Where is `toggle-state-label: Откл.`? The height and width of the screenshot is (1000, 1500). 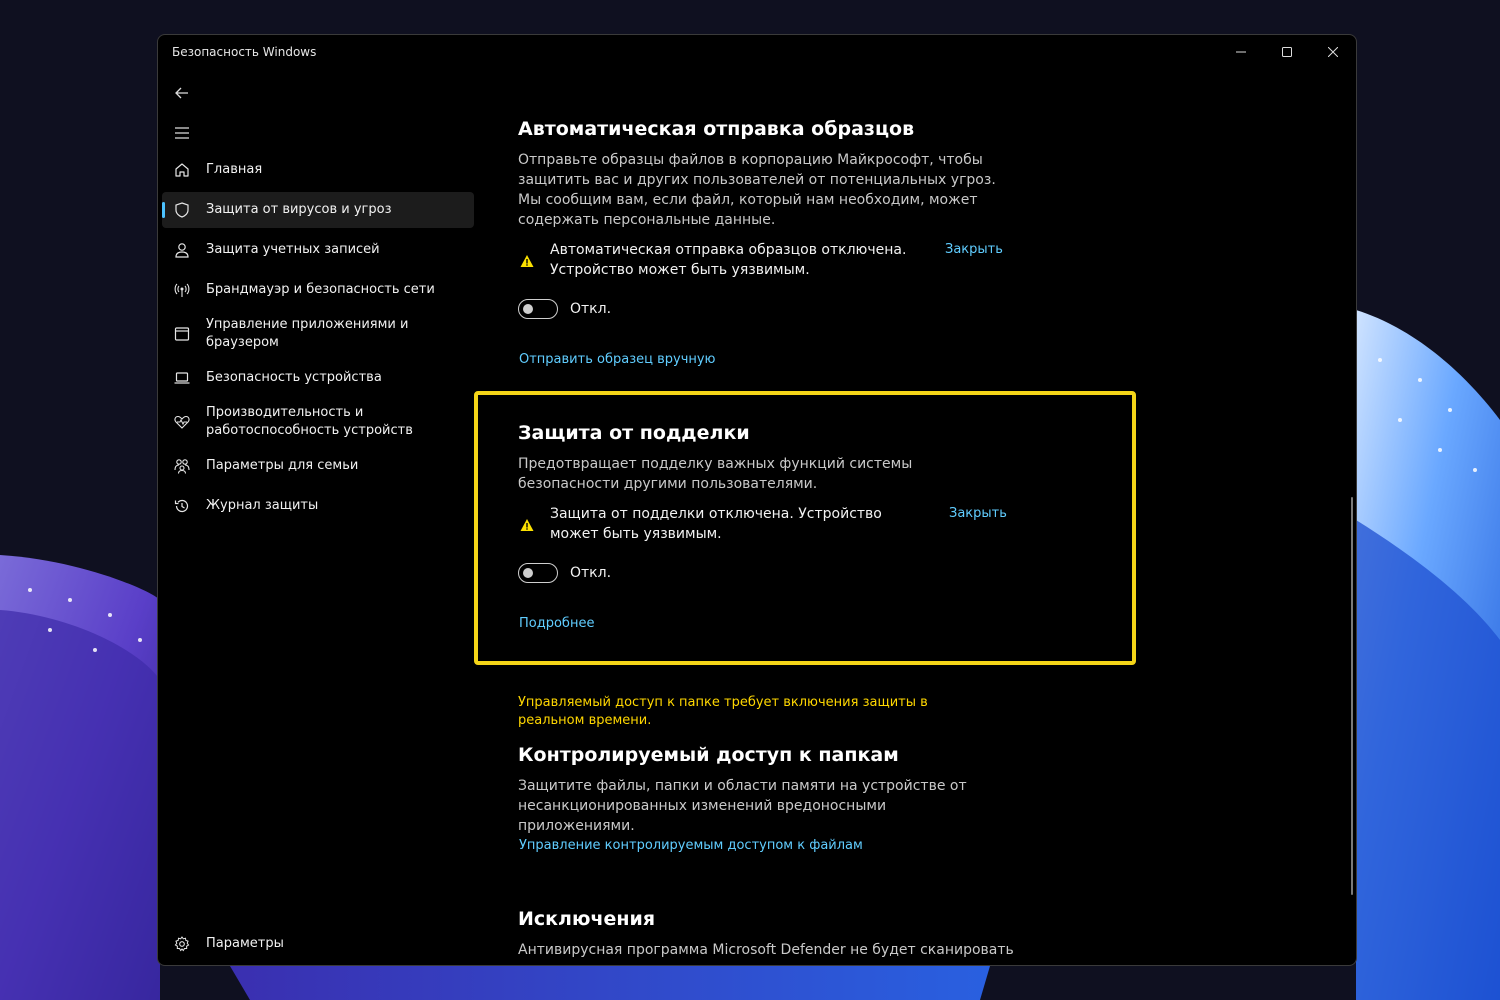 toggle-state-label: Откл. is located at coordinates (591, 309).